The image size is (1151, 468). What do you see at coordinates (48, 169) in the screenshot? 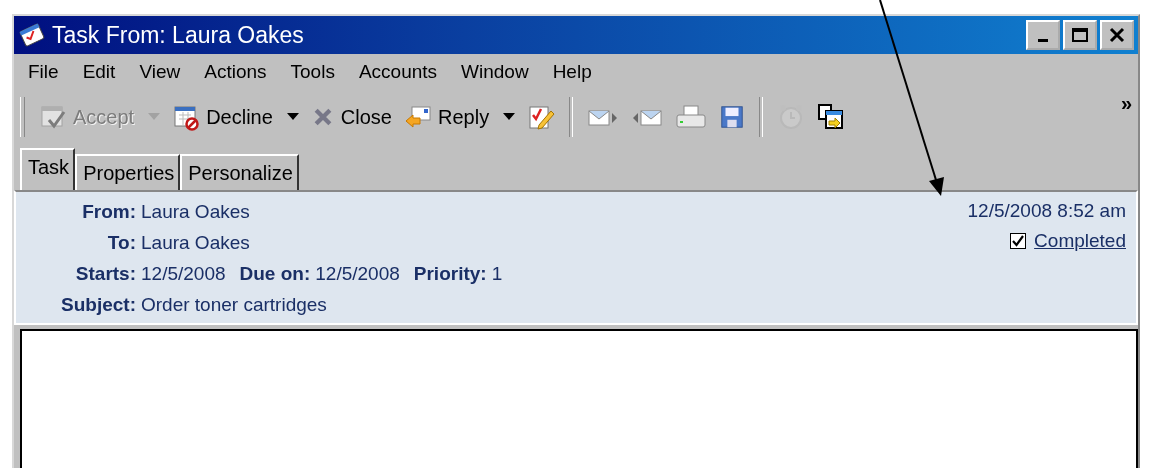
I see `tab: Task` at bounding box center [48, 169].